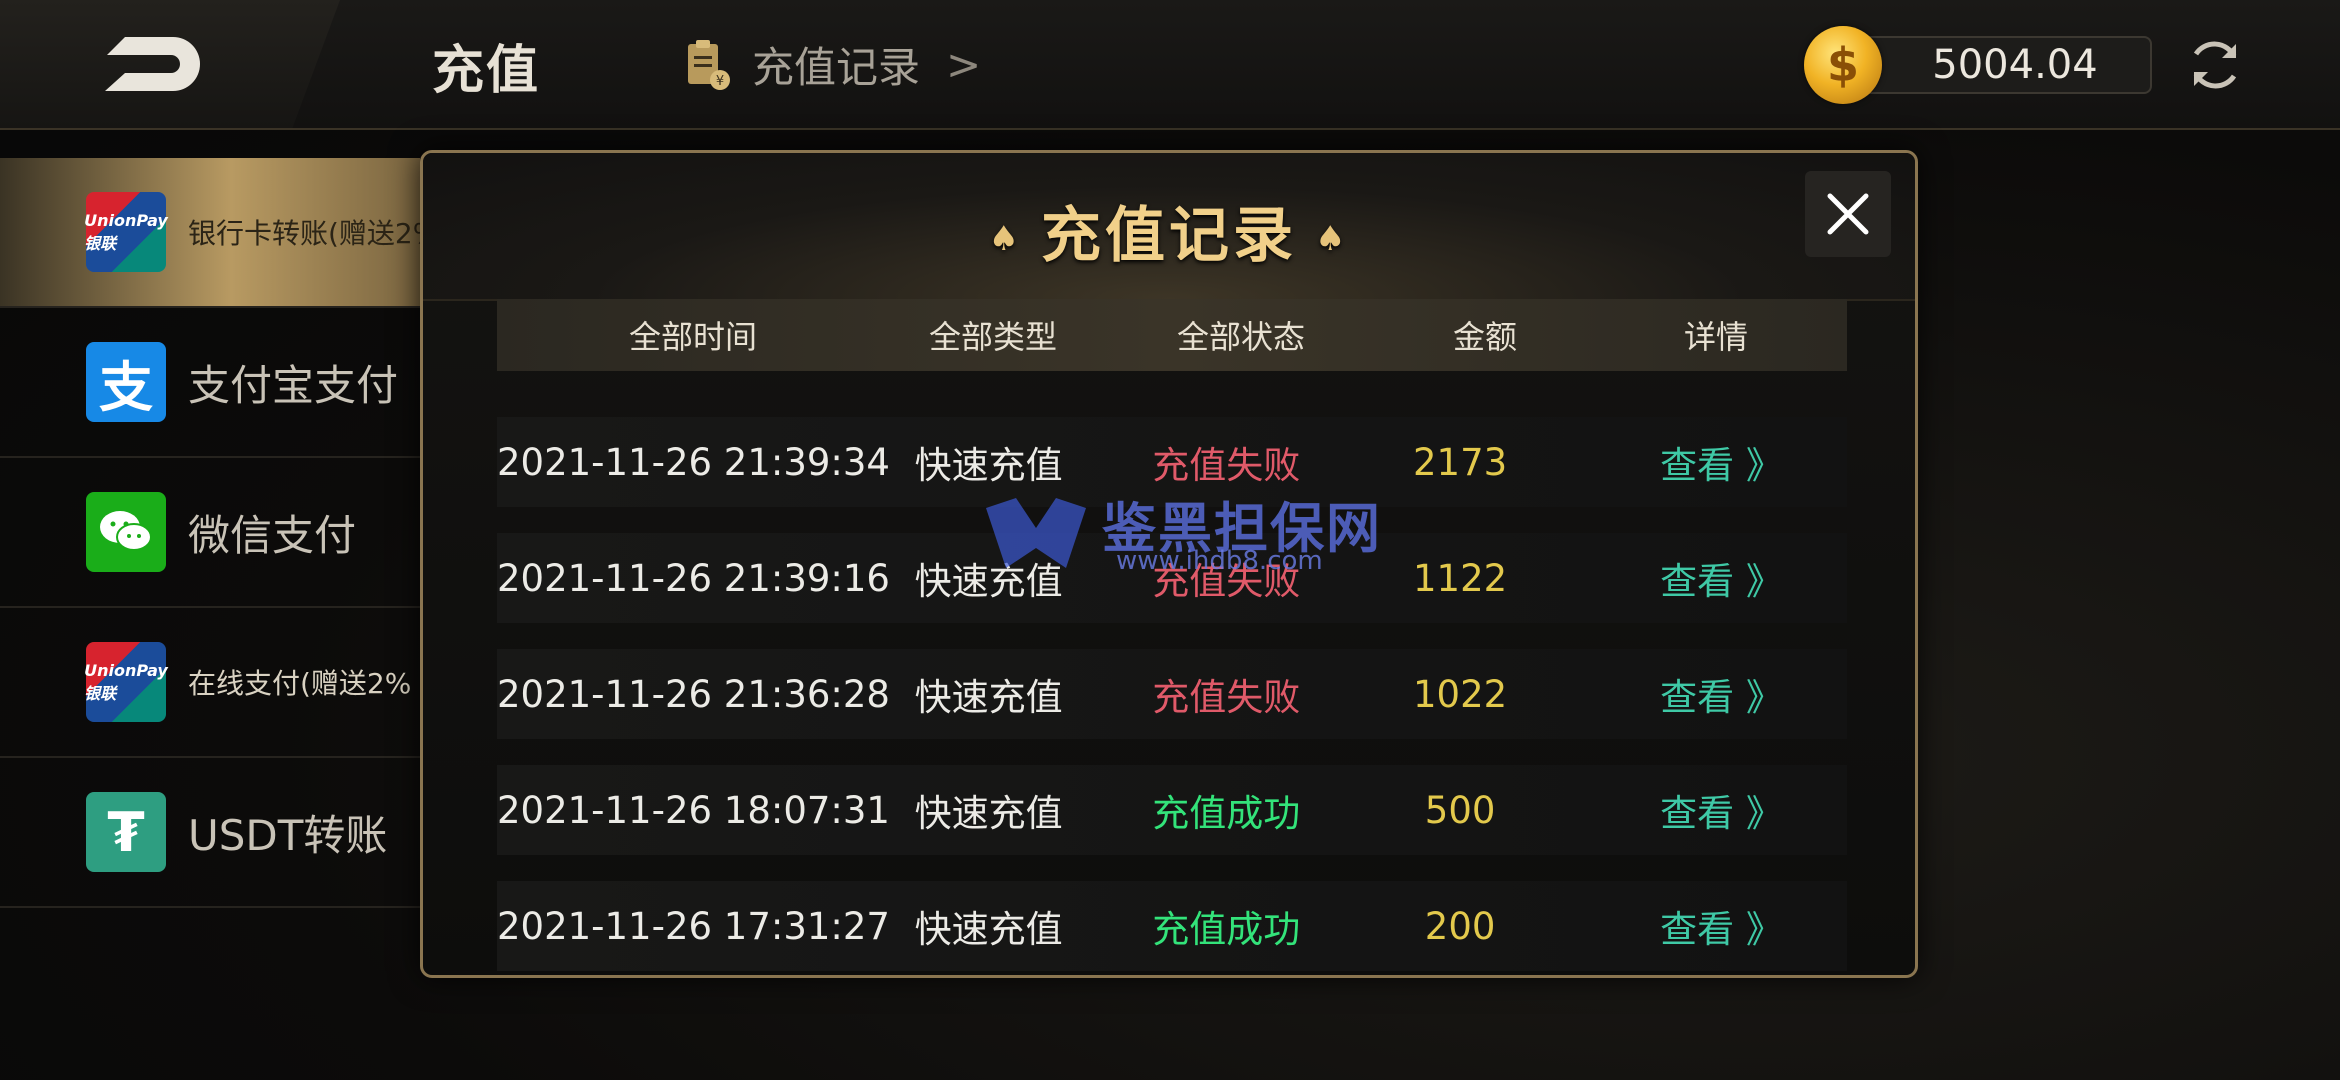 The width and height of the screenshot is (2340, 1080). What do you see at coordinates (693, 694) in the screenshot?
I see `row-time: 2021-11-26 21:36:28` at bounding box center [693, 694].